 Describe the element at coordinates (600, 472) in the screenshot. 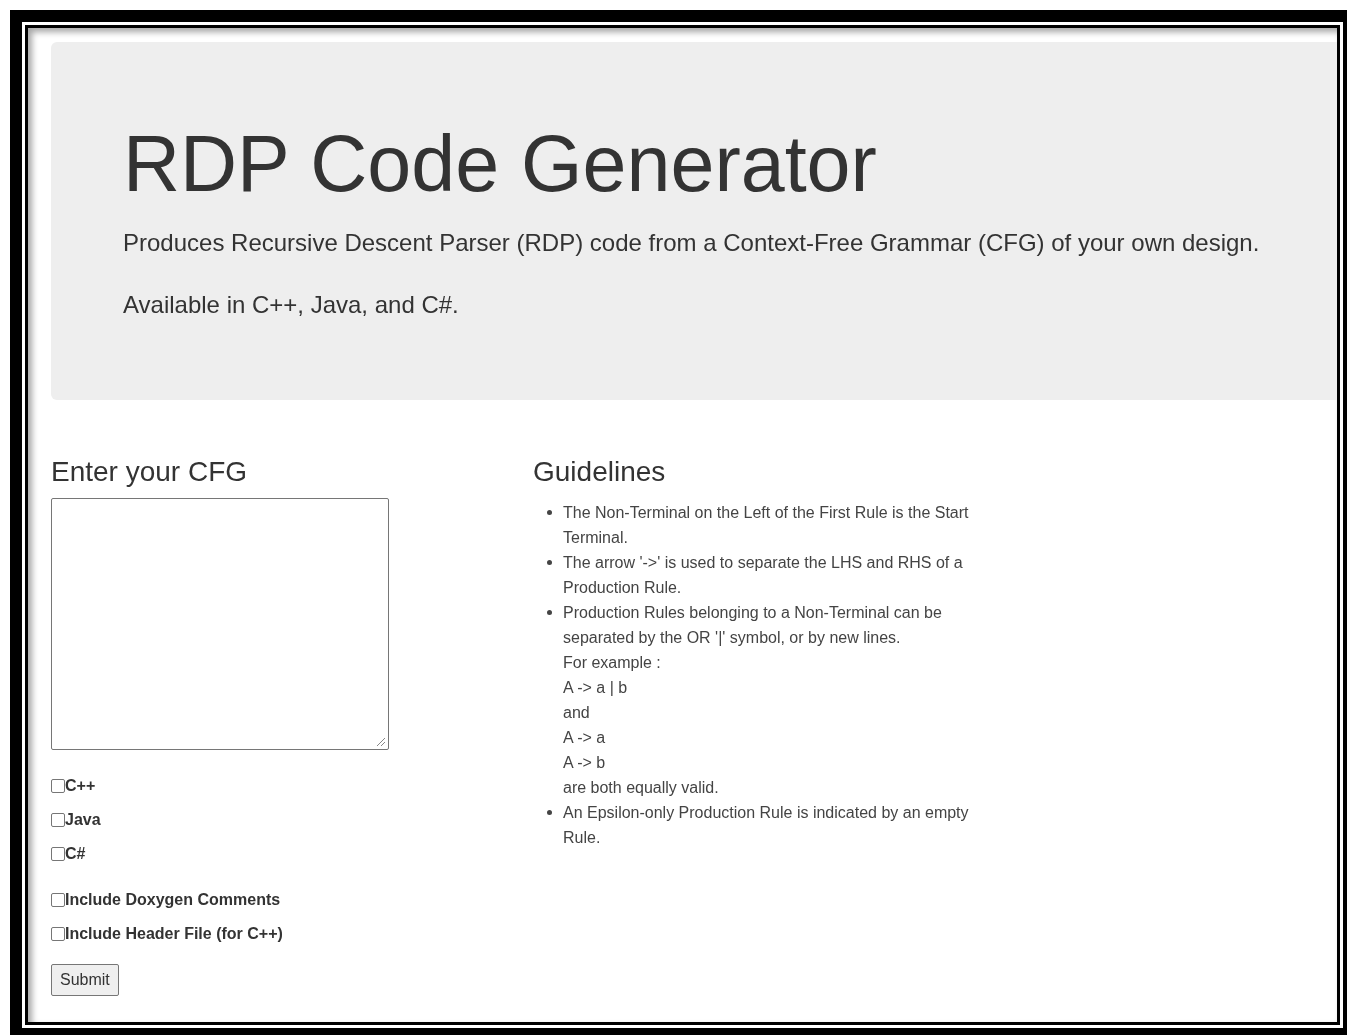

I see `section-heading: Guidelines` at that location.